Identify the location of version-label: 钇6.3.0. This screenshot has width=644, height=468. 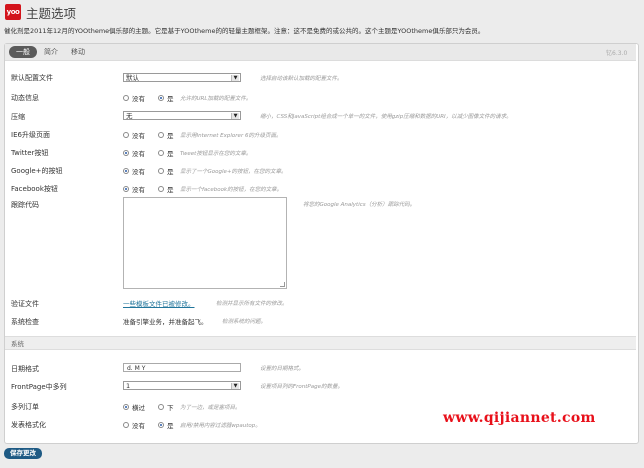
(617, 53).